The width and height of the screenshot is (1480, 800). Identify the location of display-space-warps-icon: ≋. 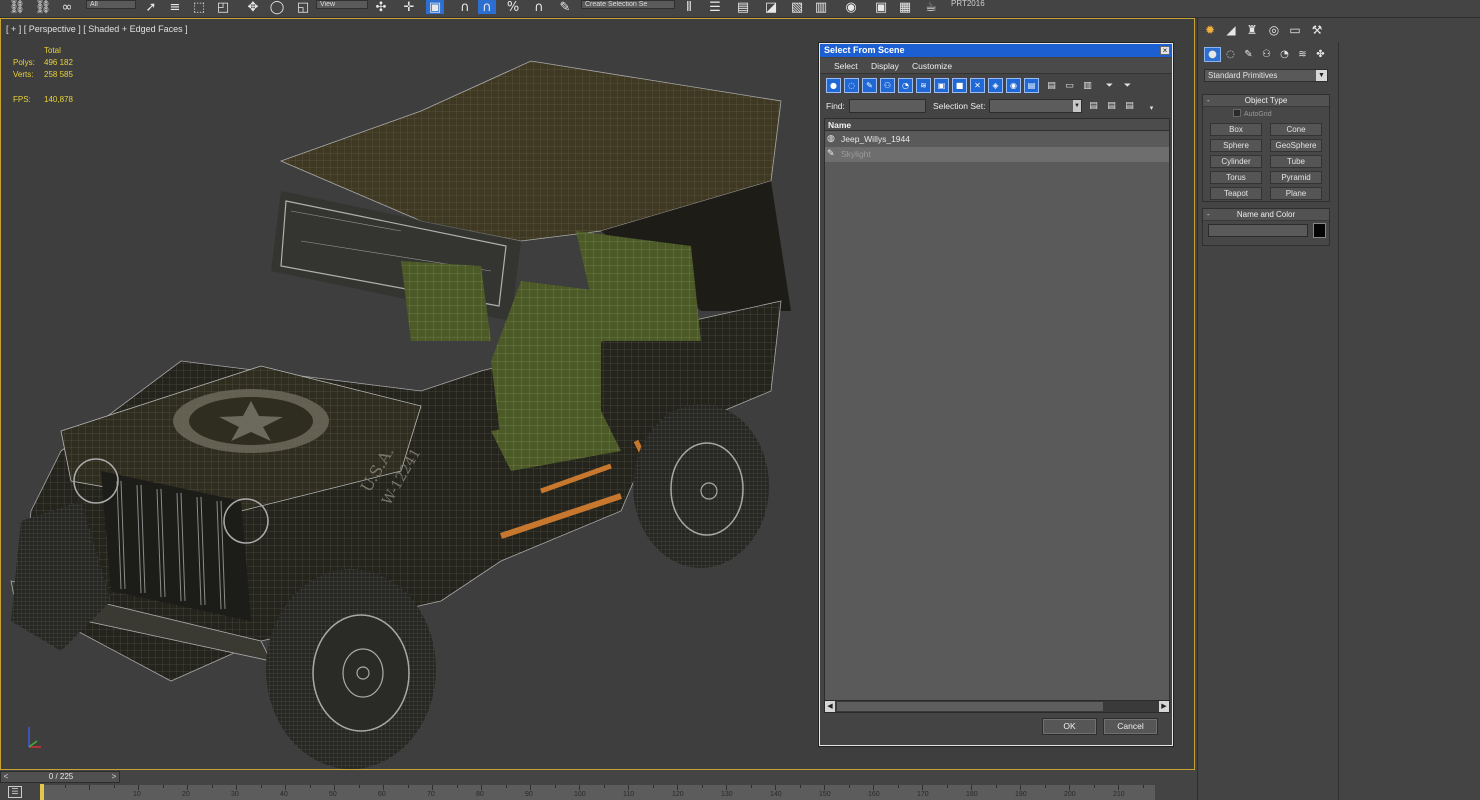
(923, 85).